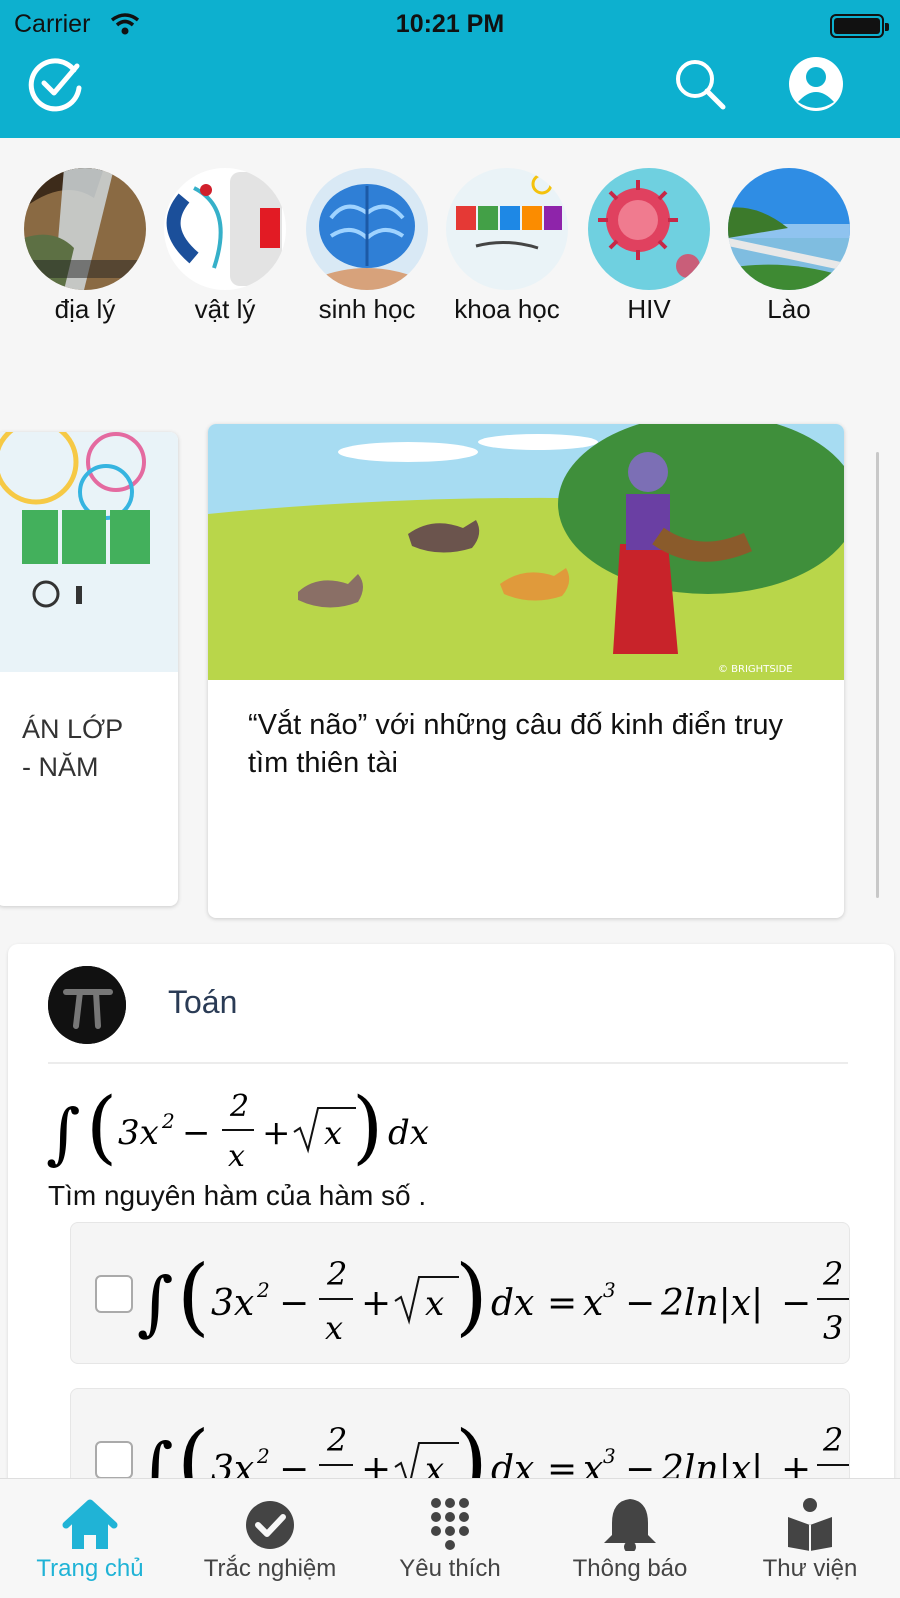 This screenshot has width=900, height=1598. Describe the element at coordinates (203, 1002) in the screenshot. I see `subject-name: Toán` at that location.